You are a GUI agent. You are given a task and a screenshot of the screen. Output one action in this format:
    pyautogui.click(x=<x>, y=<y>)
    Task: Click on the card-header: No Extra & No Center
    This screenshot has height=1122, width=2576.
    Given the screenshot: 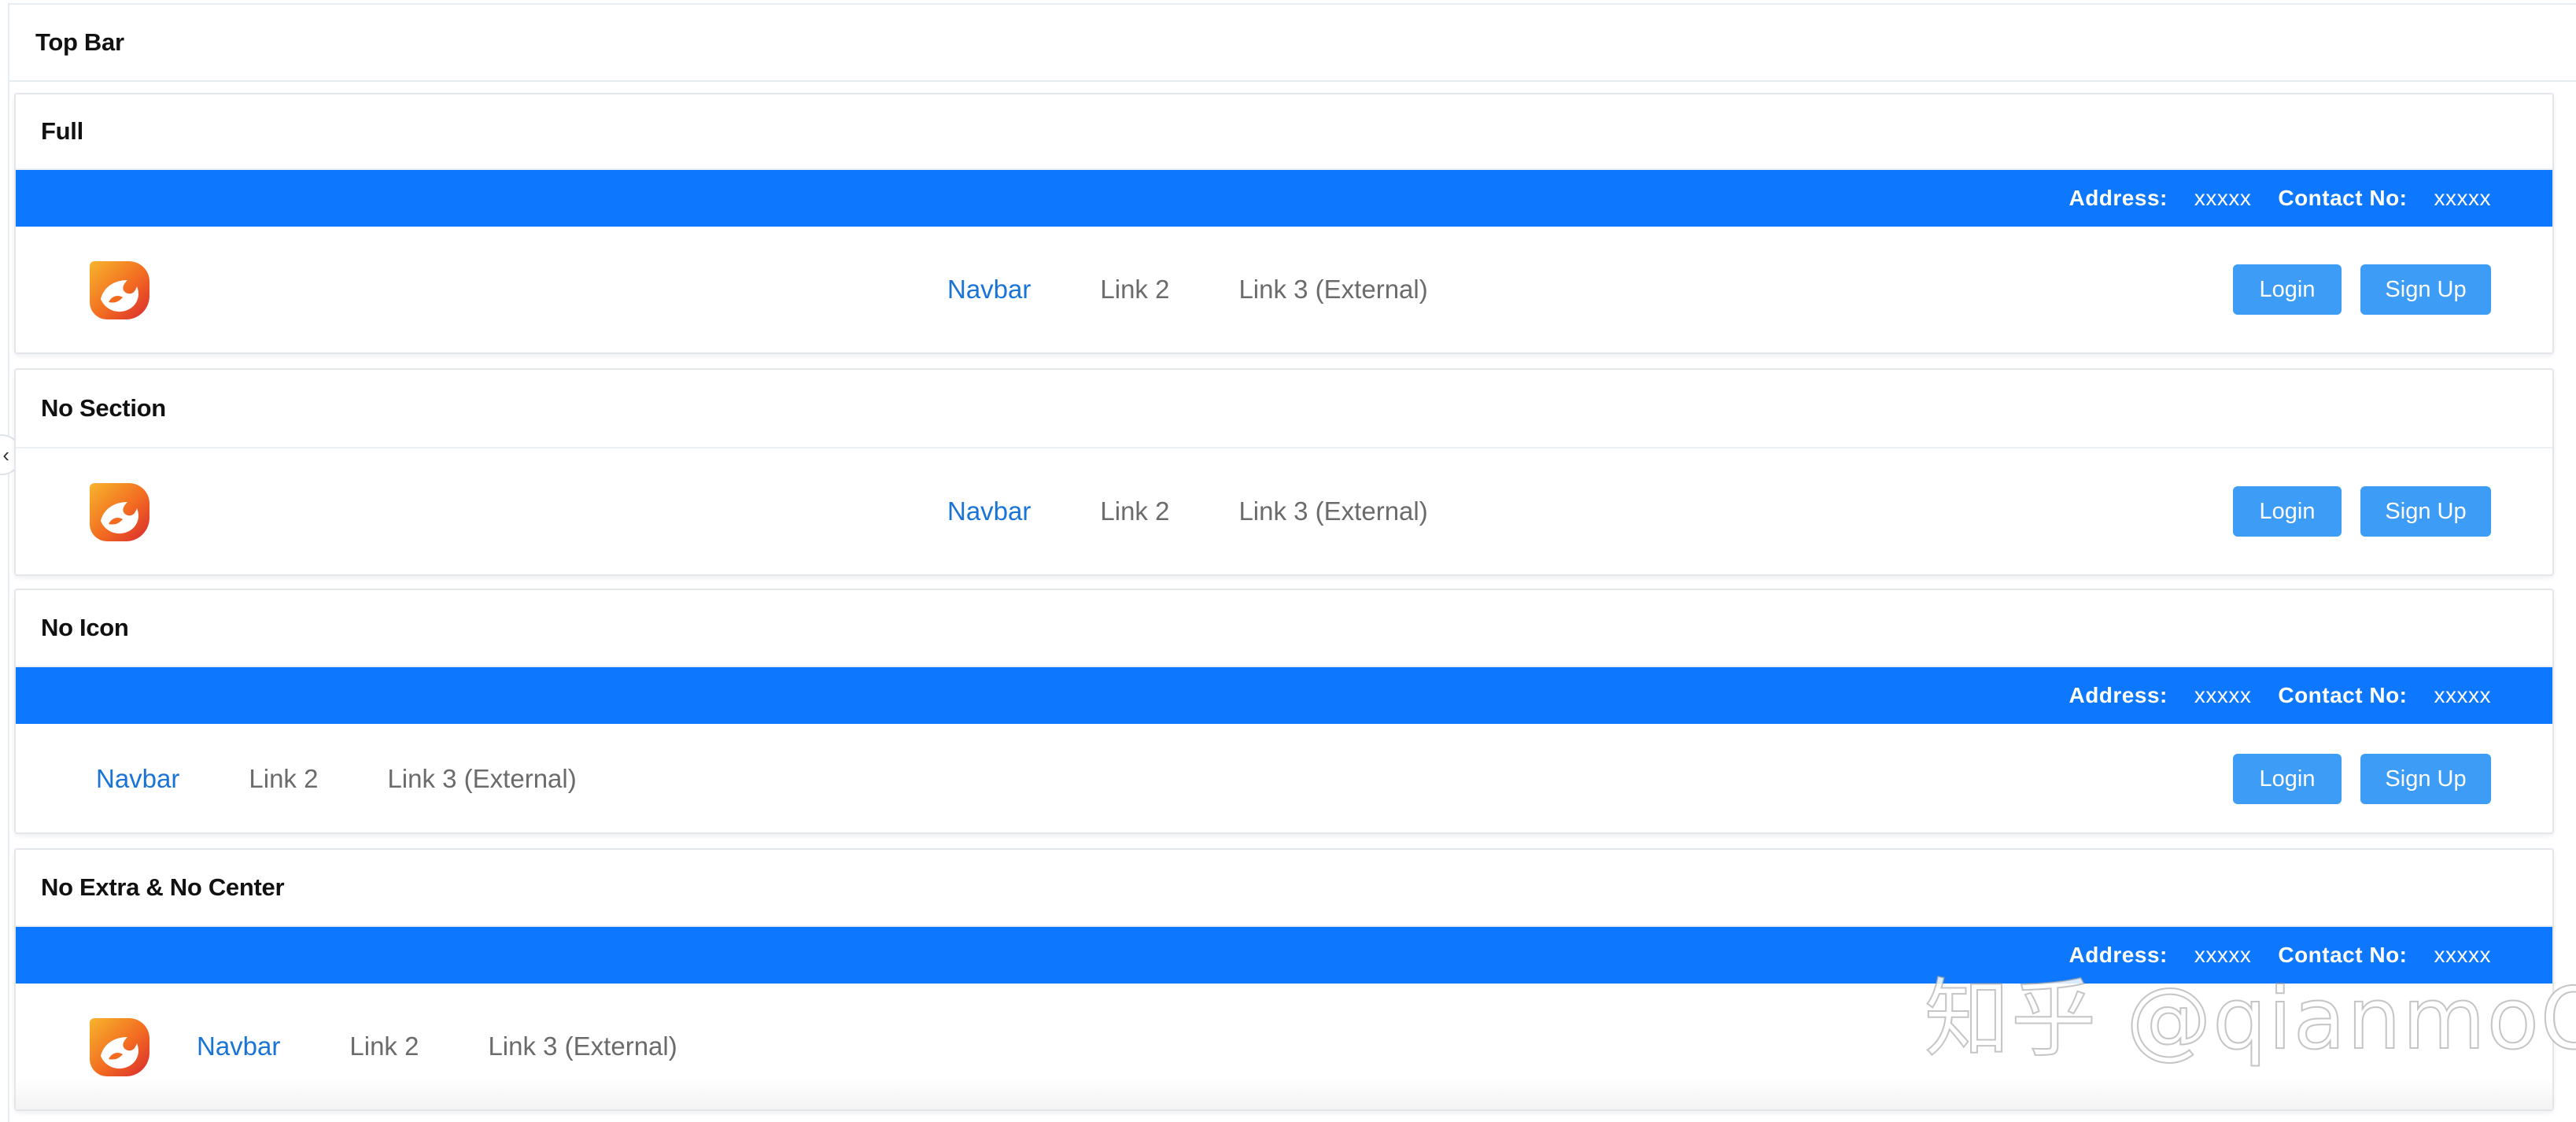 What is the action you would take?
    pyautogui.click(x=1284, y=888)
    